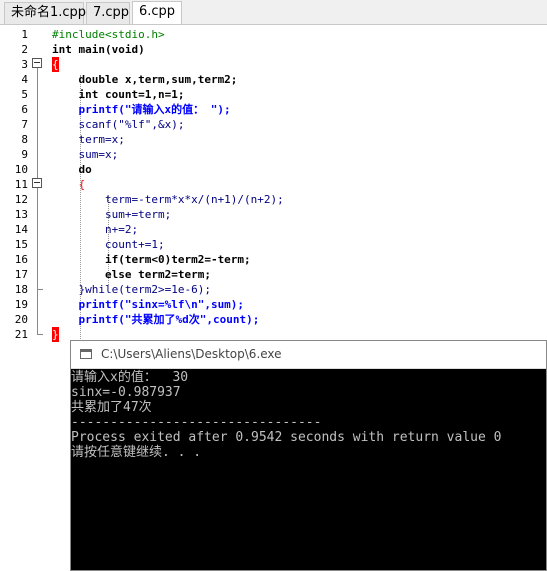 The image size is (547, 571). What do you see at coordinates (112, 214) in the screenshot?
I see `code-line: sum+=term;` at bounding box center [112, 214].